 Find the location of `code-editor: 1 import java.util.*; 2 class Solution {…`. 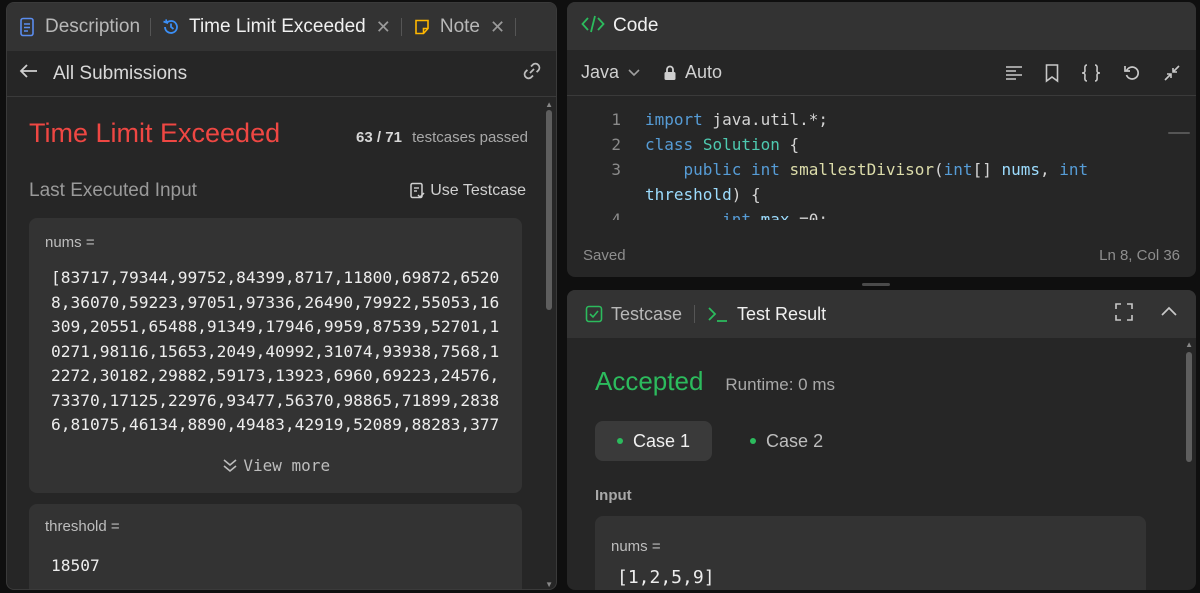

code-editor: 1 import java.util.*; 2 class Solution {… is located at coordinates (881, 161).